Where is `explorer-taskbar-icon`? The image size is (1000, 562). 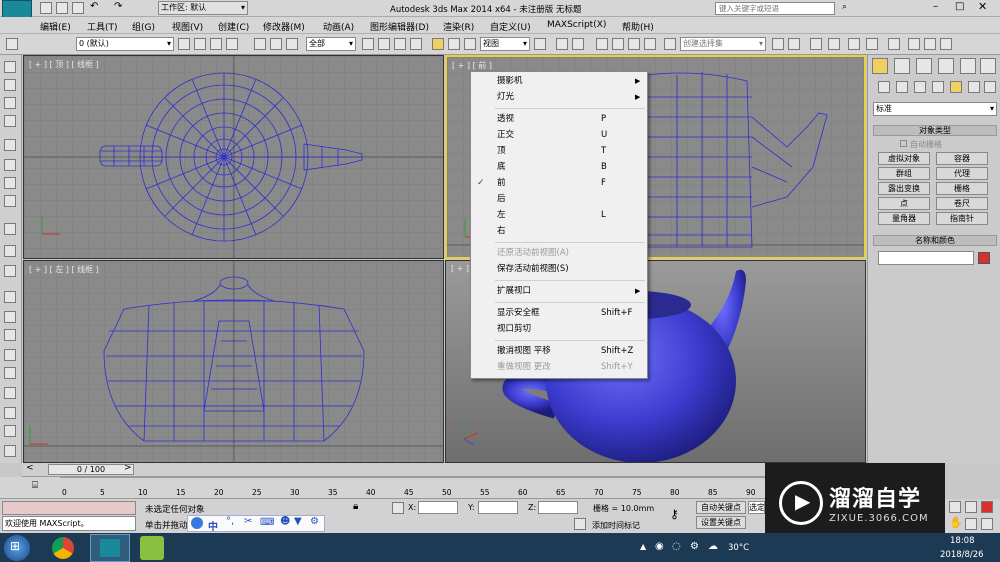
explorer-taskbar-icon is located at coordinates (152, 548).